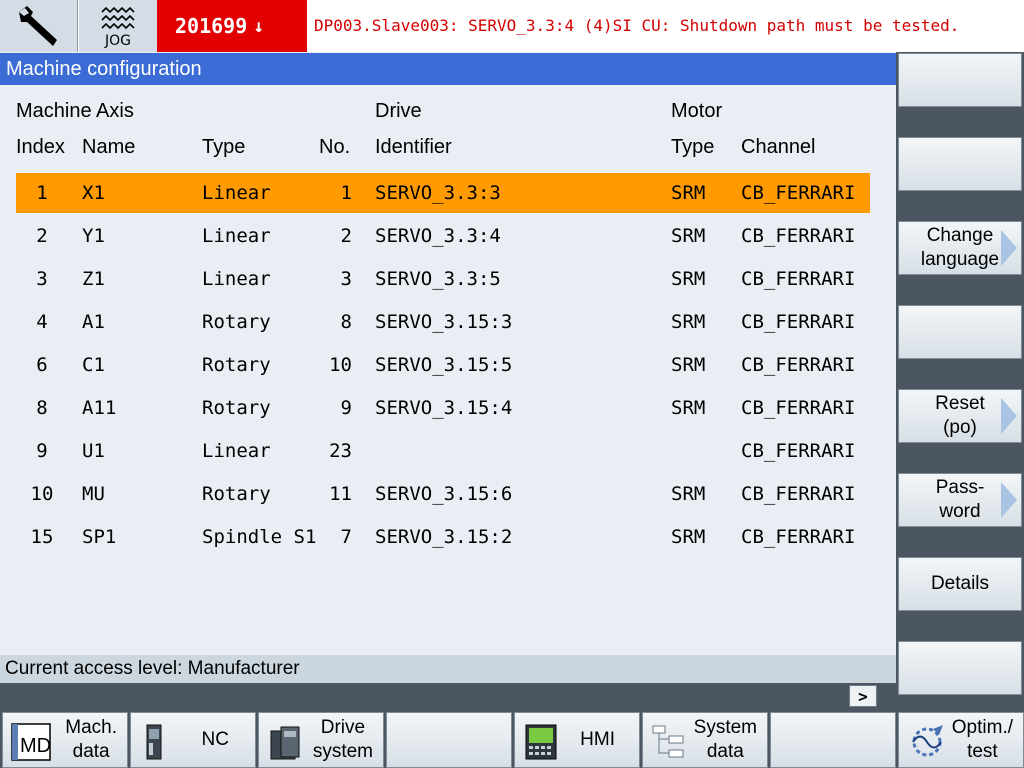  What do you see at coordinates (693, 147) in the screenshot?
I see `column-header-motor-type: Type` at bounding box center [693, 147].